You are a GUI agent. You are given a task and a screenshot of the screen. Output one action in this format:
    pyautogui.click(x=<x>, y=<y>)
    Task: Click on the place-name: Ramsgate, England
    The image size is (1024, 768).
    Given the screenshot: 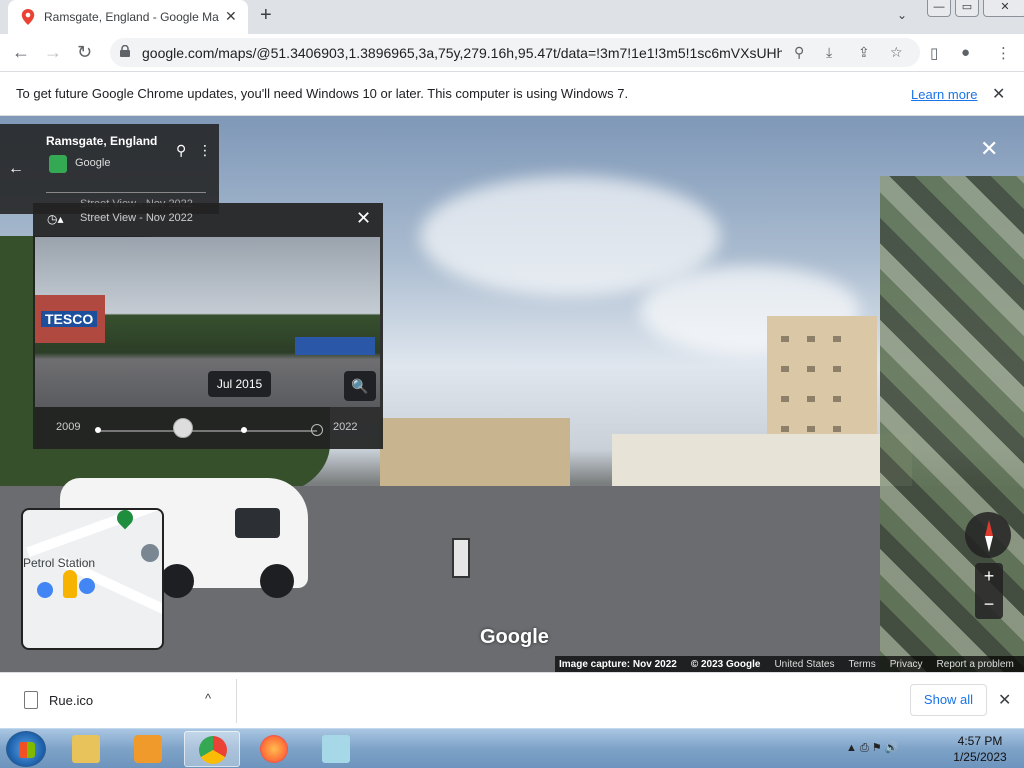 What is the action you would take?
    pyautogui.click(x=102, y=141)
    